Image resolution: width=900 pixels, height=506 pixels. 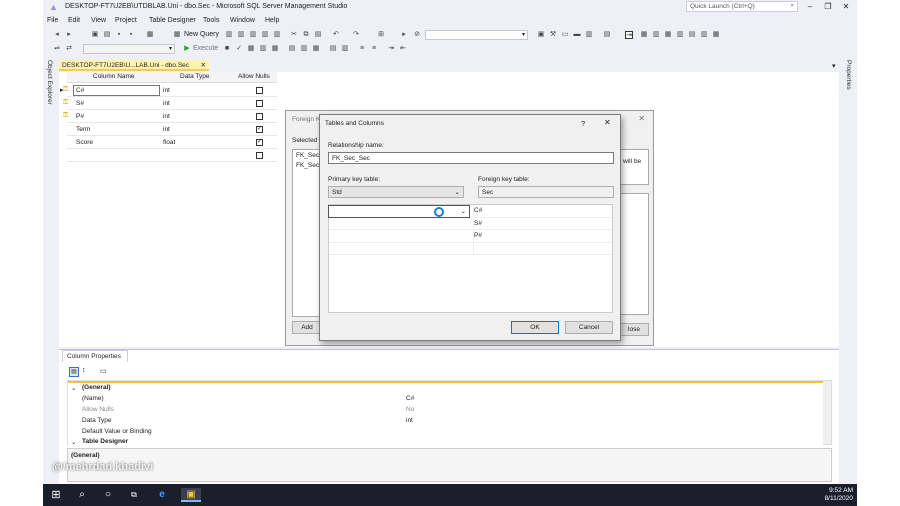 What do you see at coordinates (381, 35) in the screenshot?
I see `navigate-icon: ⊞` at bounding box center [381, 35].